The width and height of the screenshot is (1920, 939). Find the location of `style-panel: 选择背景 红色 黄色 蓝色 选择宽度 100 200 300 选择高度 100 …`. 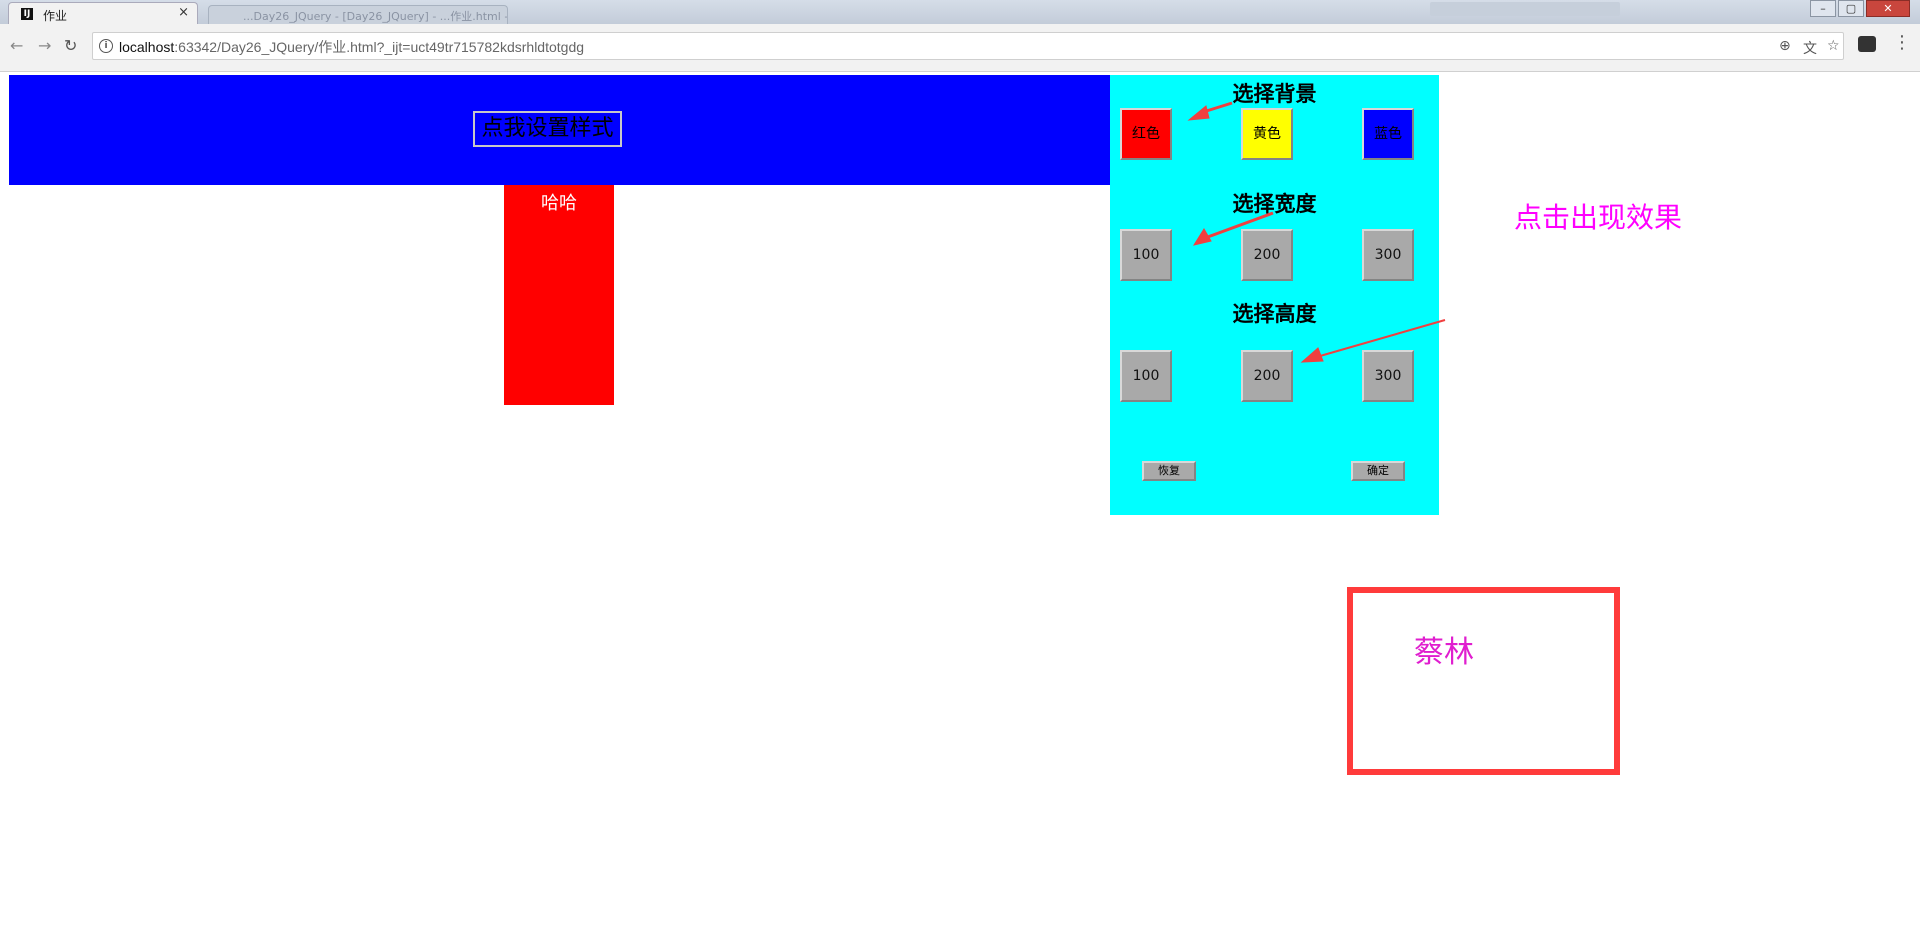

style-panel: 选择背景 红色 黄色 蓝色 选择宽度 100 200 300 选择高度 100 … is located at coordinates (1274, 295).